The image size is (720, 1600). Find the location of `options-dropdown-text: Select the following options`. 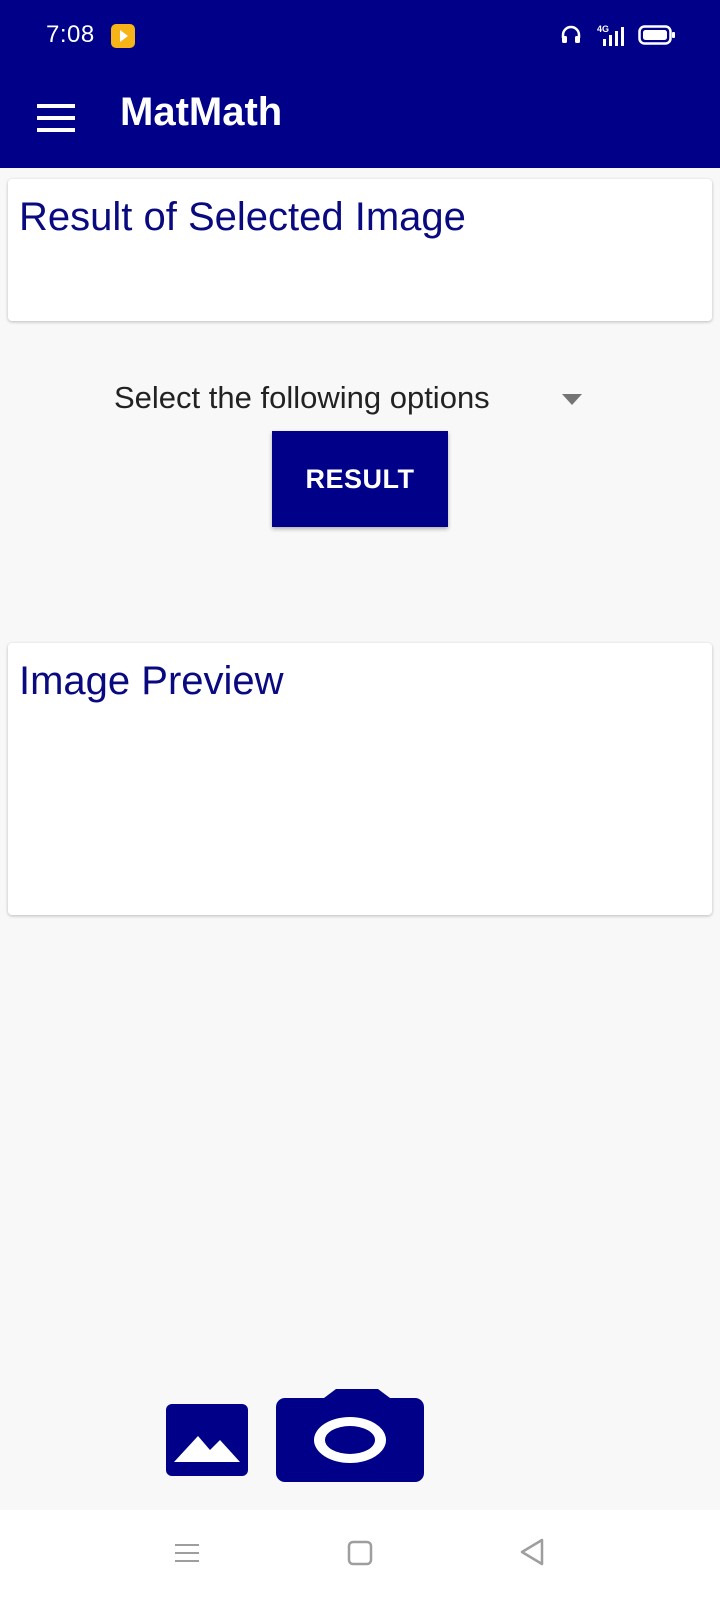

options-dropdown-text: Select the following options is located at coordinates (302, 397).